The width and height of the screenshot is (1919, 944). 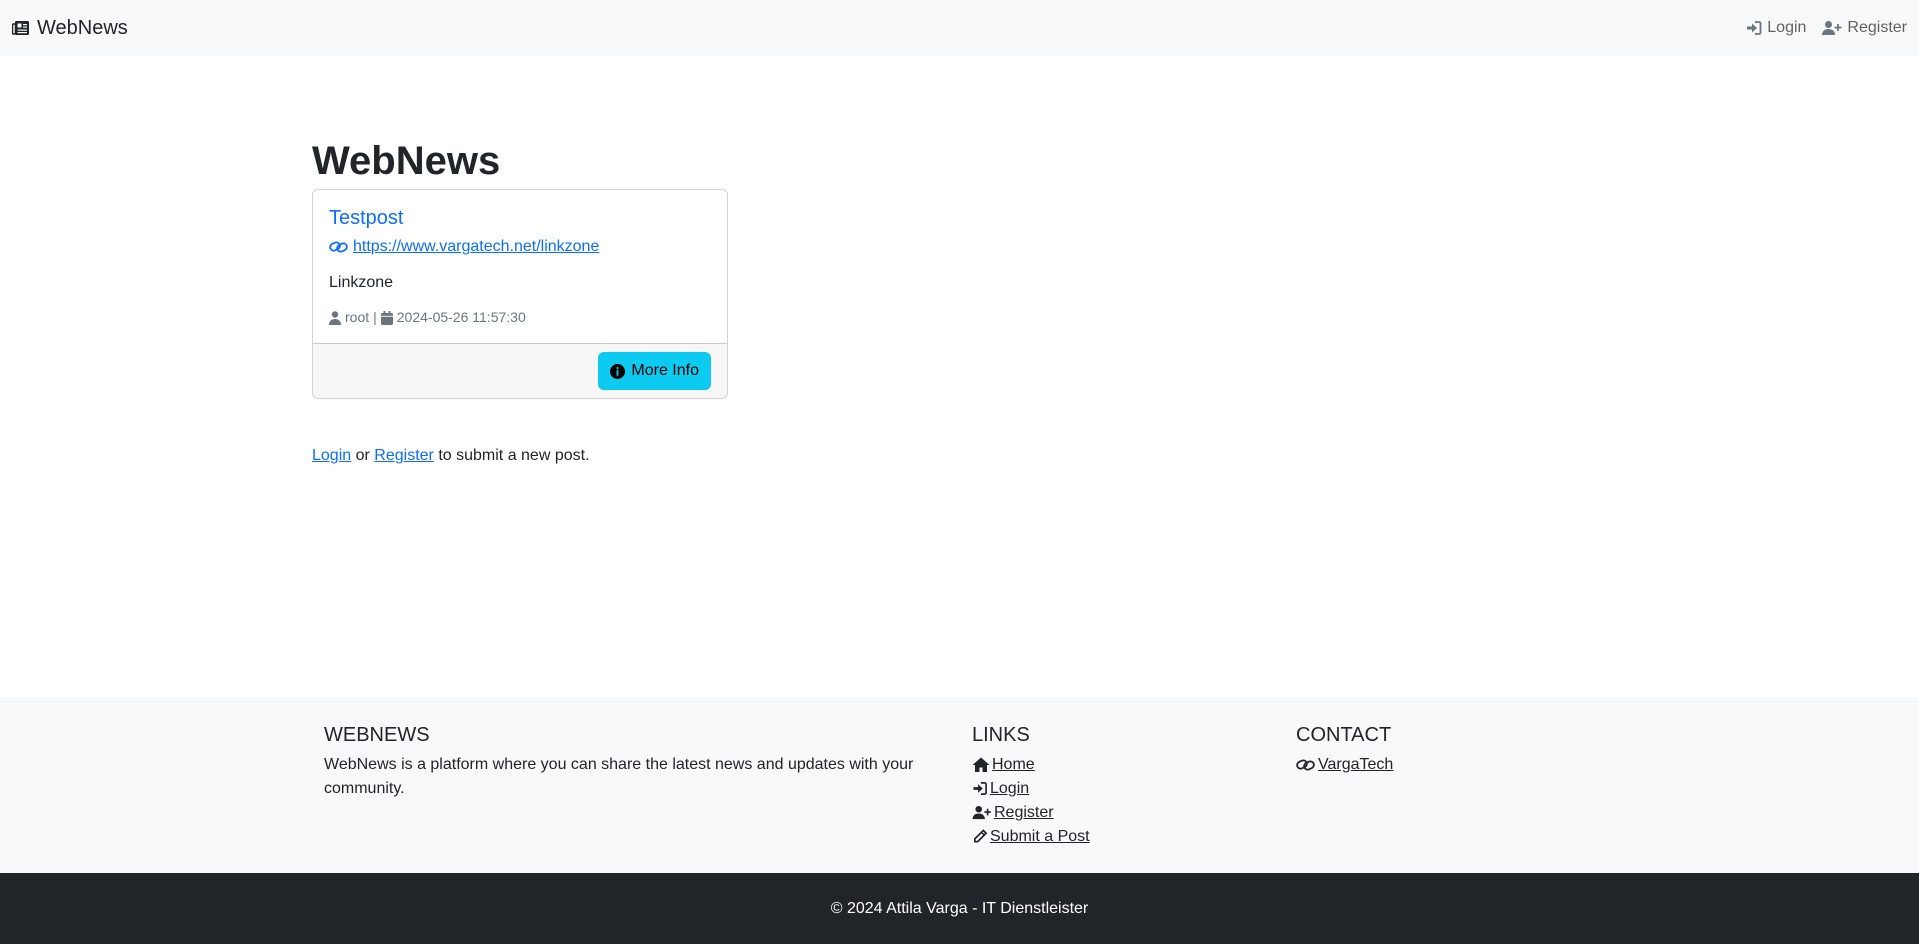 I want to click on brand-name: WebNews, so click(x=82, y=27).